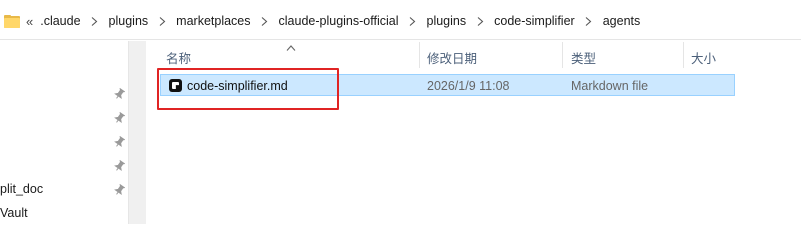 This screenshot has width=801, height=240. I want to click on breadcrumb-overflow: «, so click(29, 21).